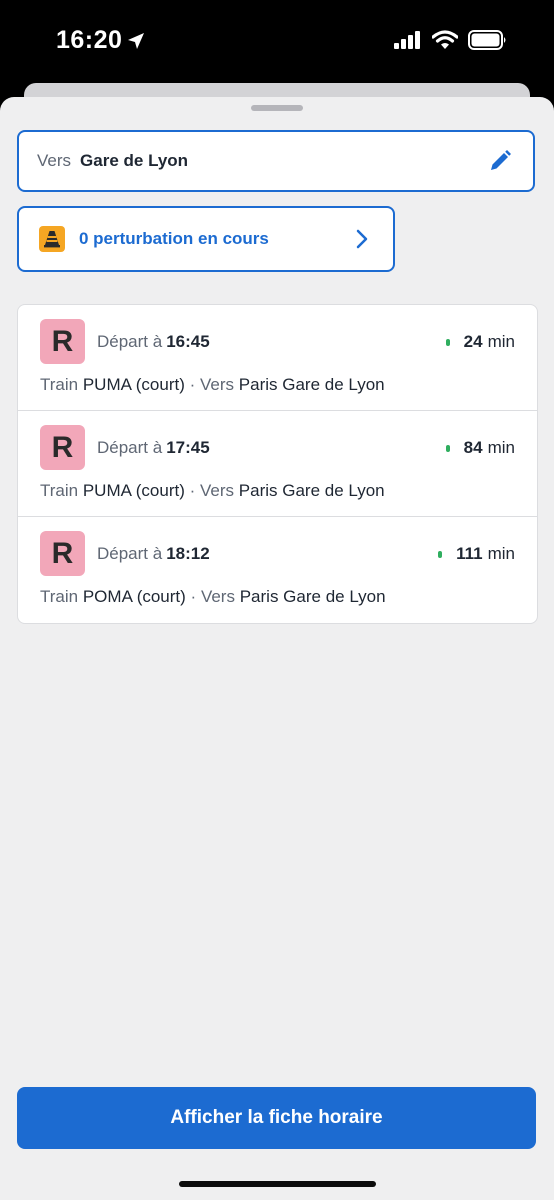  I want to click on pencil-icon, so click(501, 160).